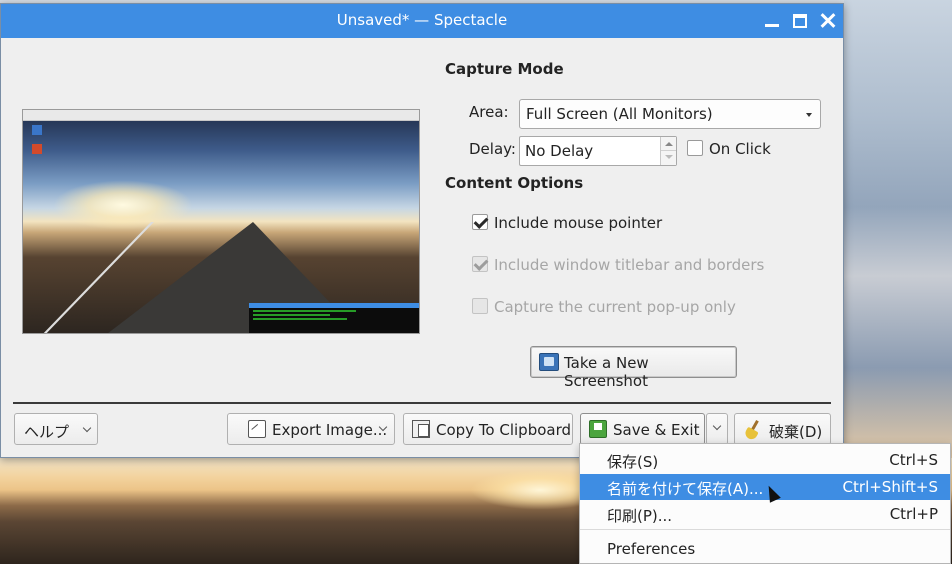  What do you see at coordinates (598, 429) in the screenshot?
I see `save-icon` at bounding box center [598, 429].